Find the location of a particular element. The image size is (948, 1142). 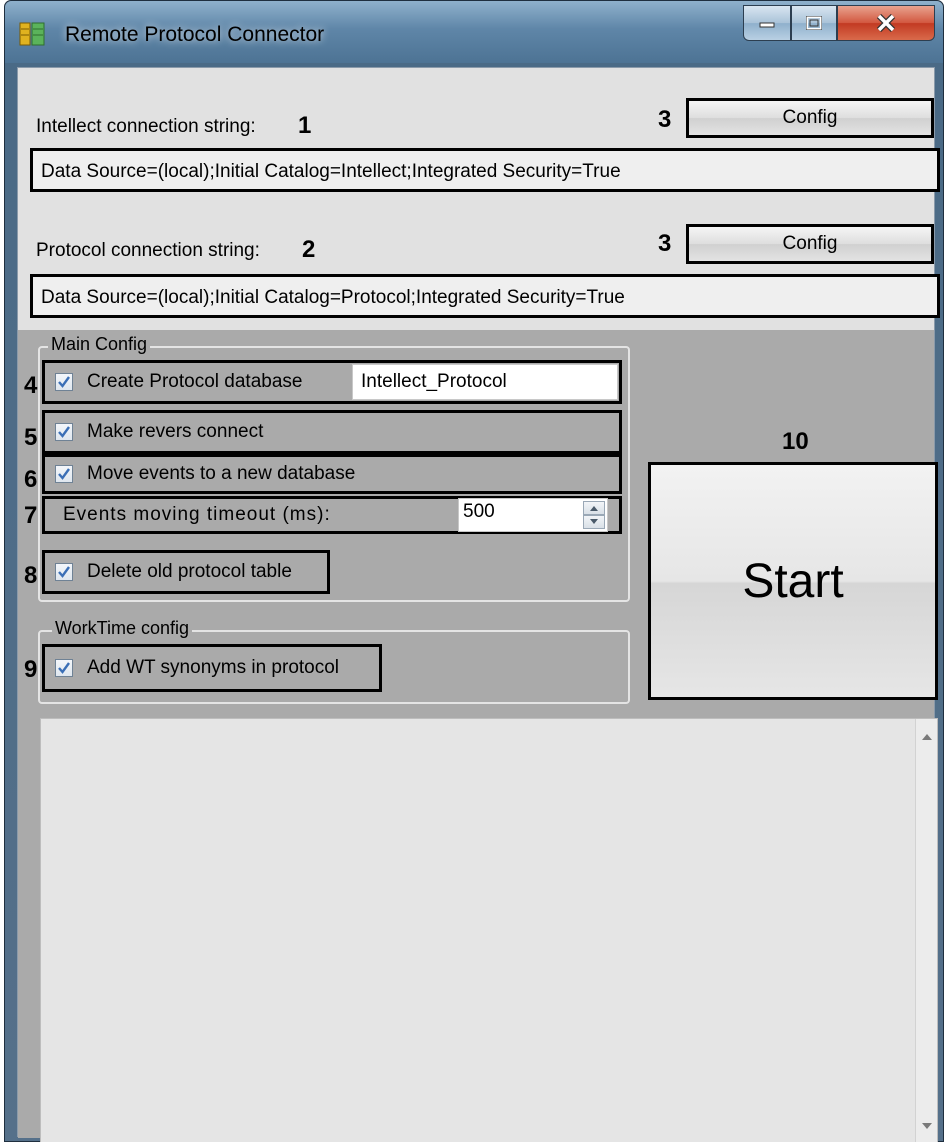

spin-down-button is located at coordinates (594, 522).